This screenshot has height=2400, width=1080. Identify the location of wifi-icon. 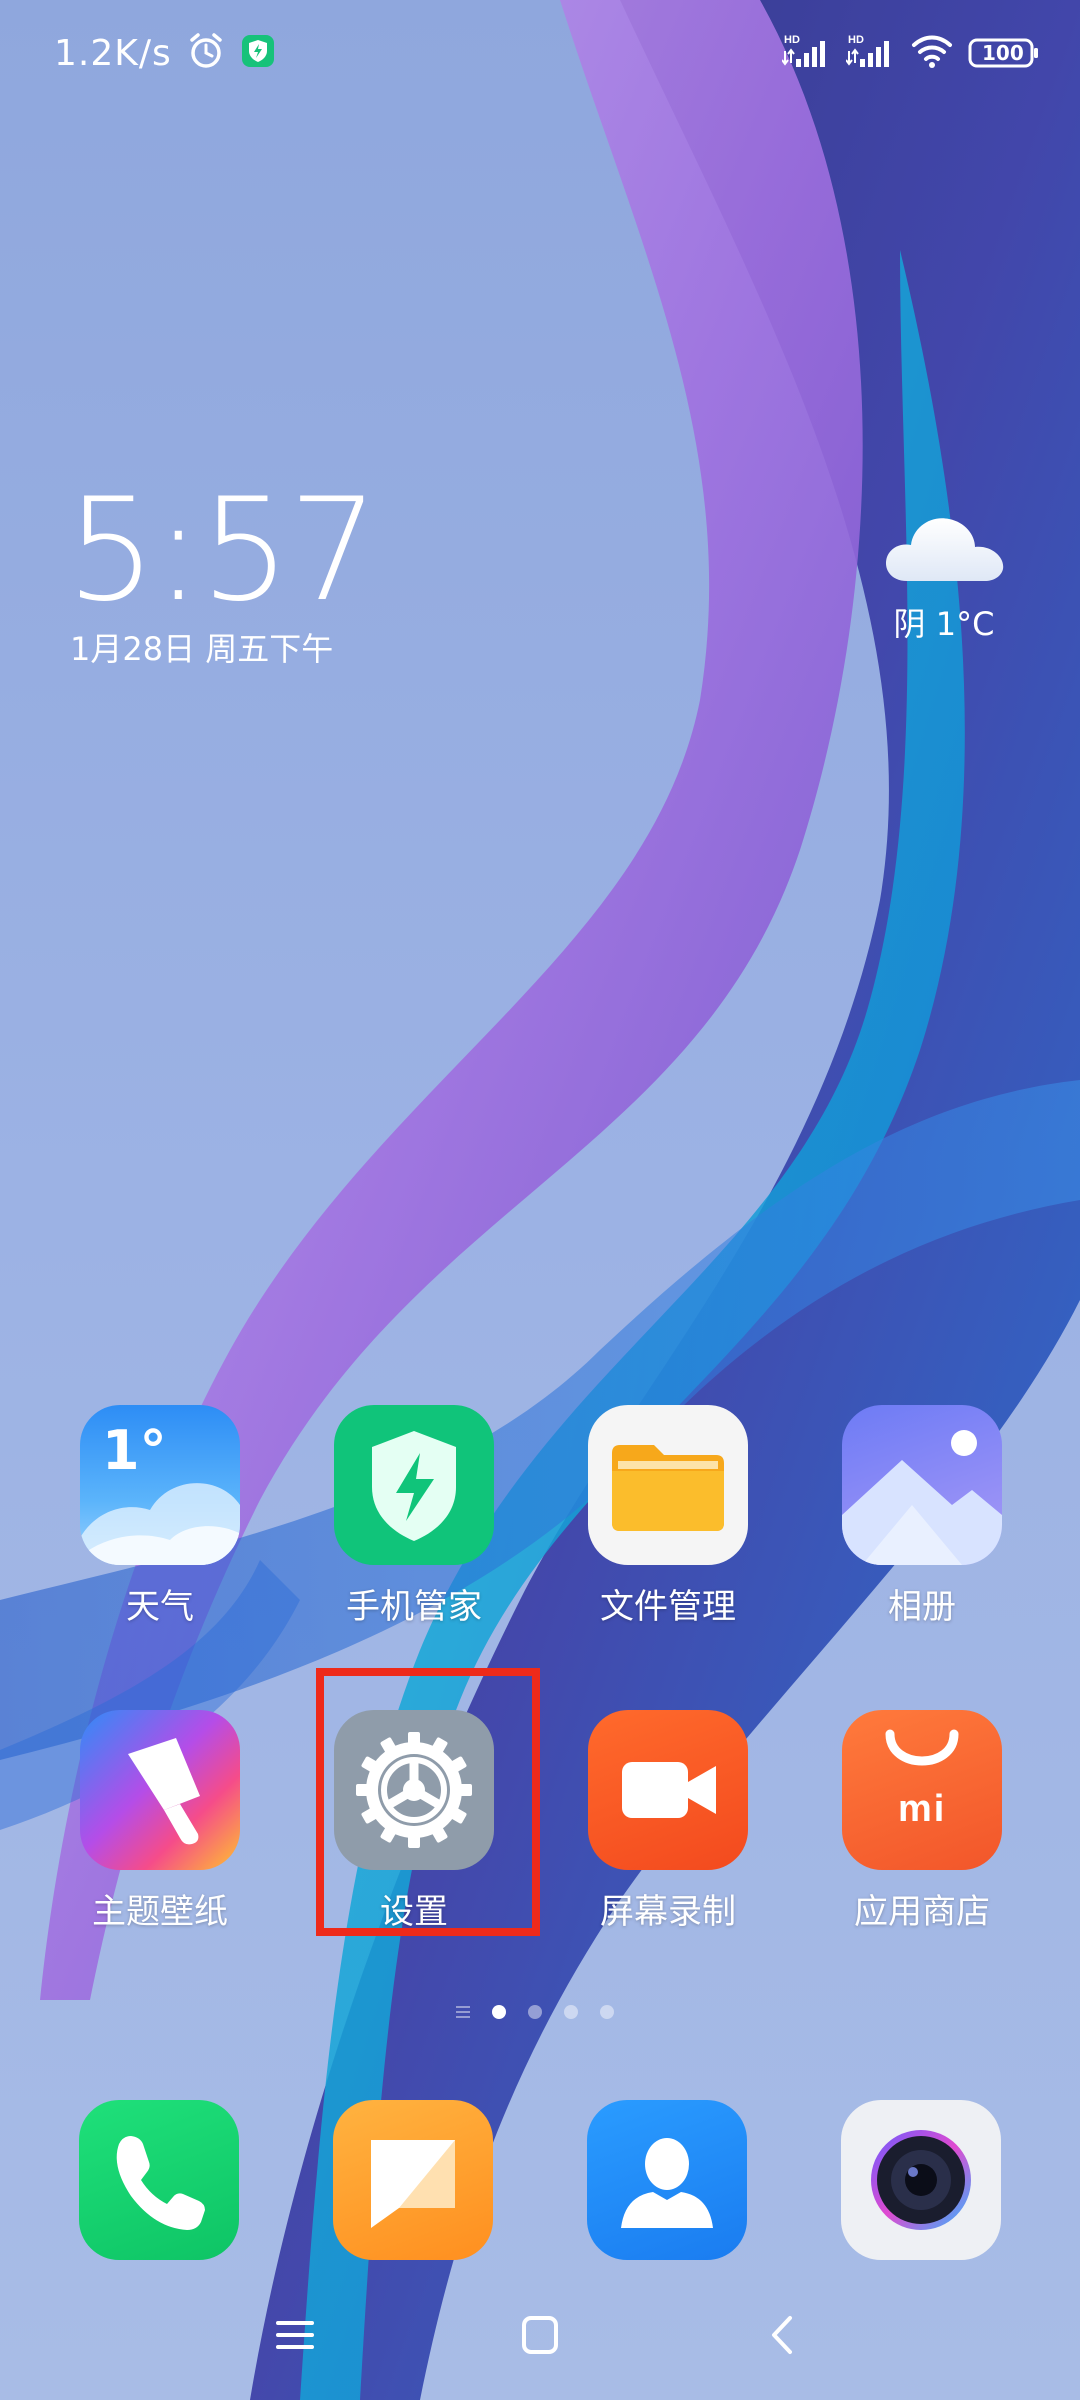
(932, 53).